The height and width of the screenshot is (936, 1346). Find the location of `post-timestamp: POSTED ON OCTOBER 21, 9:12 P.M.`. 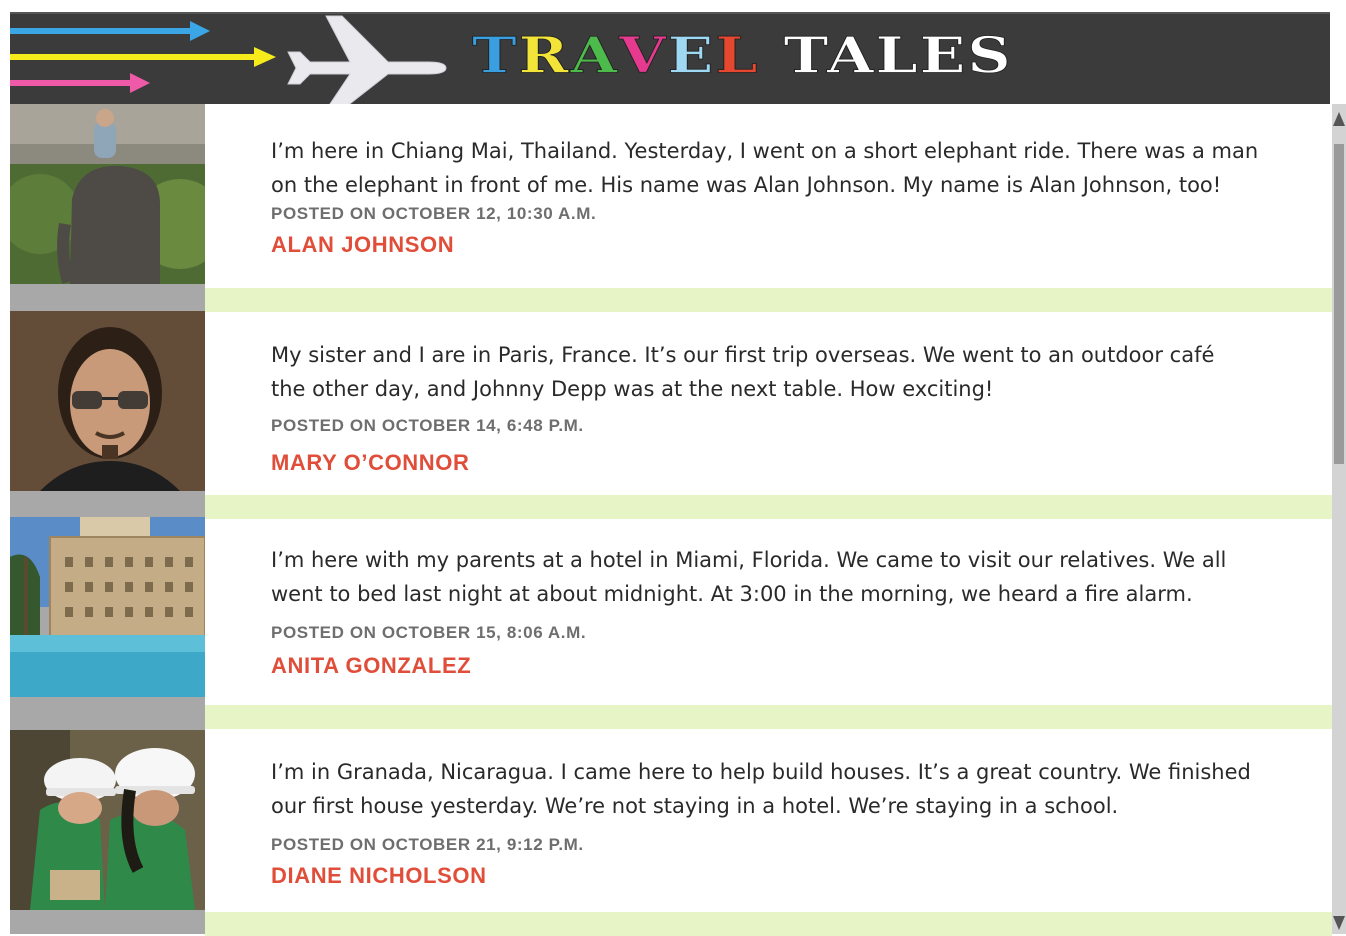

post-timestamp: POSTED ON OCTOBER 21, 9:12 P.M. is located at coordinates (427, 844).